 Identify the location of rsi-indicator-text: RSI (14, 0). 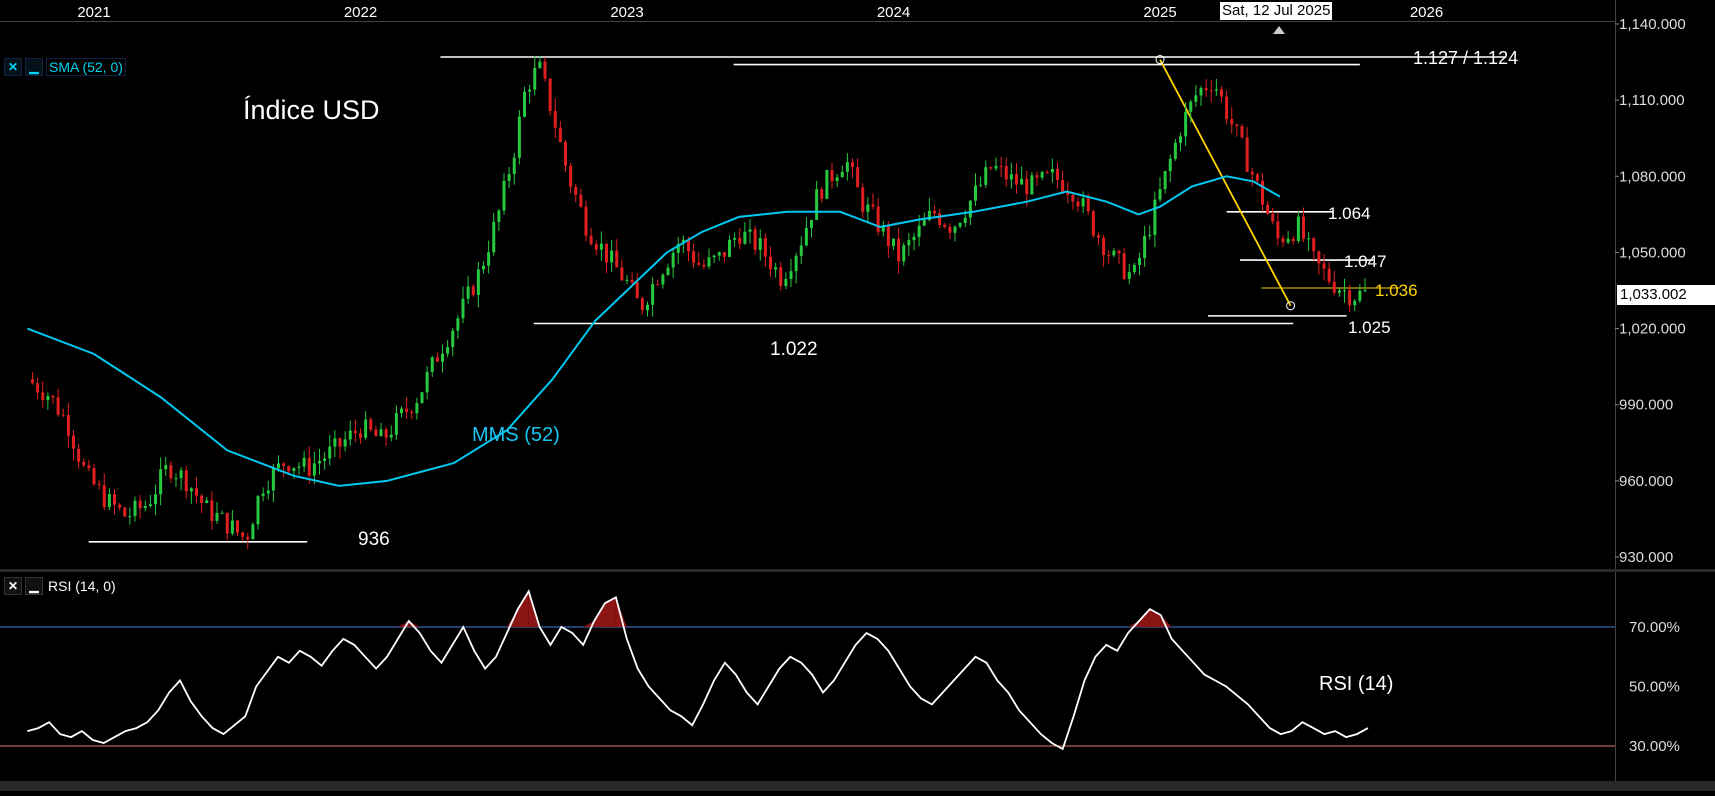
(82, 586).